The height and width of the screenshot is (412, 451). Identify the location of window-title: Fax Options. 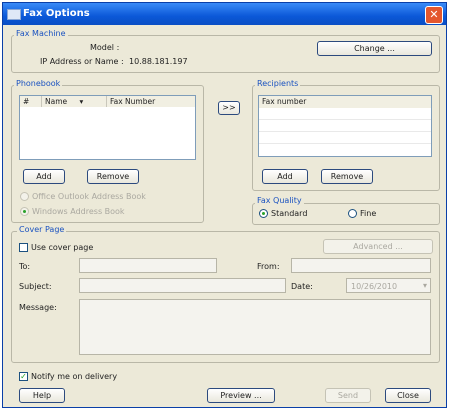
(56, 13).